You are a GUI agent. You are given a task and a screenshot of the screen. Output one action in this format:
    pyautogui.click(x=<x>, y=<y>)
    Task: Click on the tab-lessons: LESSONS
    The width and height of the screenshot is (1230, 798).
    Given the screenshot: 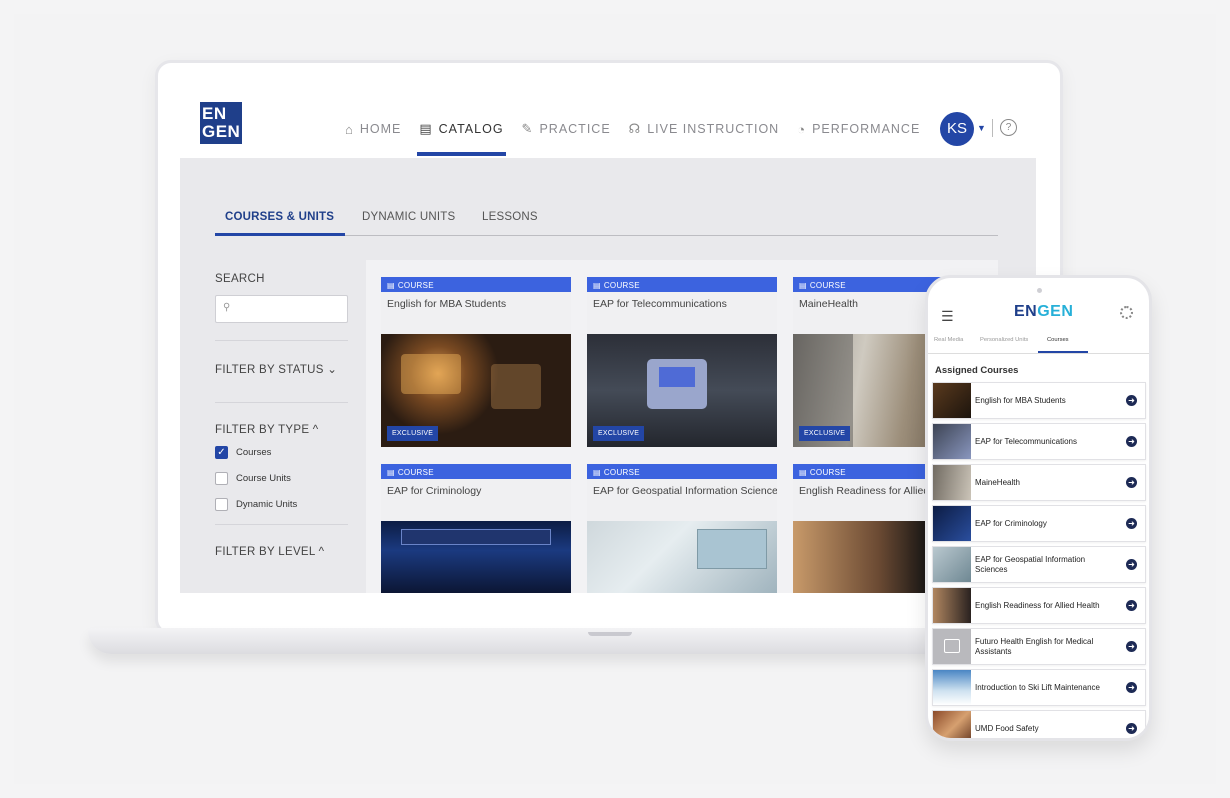 What is the action you would take?
    pyautogui.click(x=510, y=217)
    